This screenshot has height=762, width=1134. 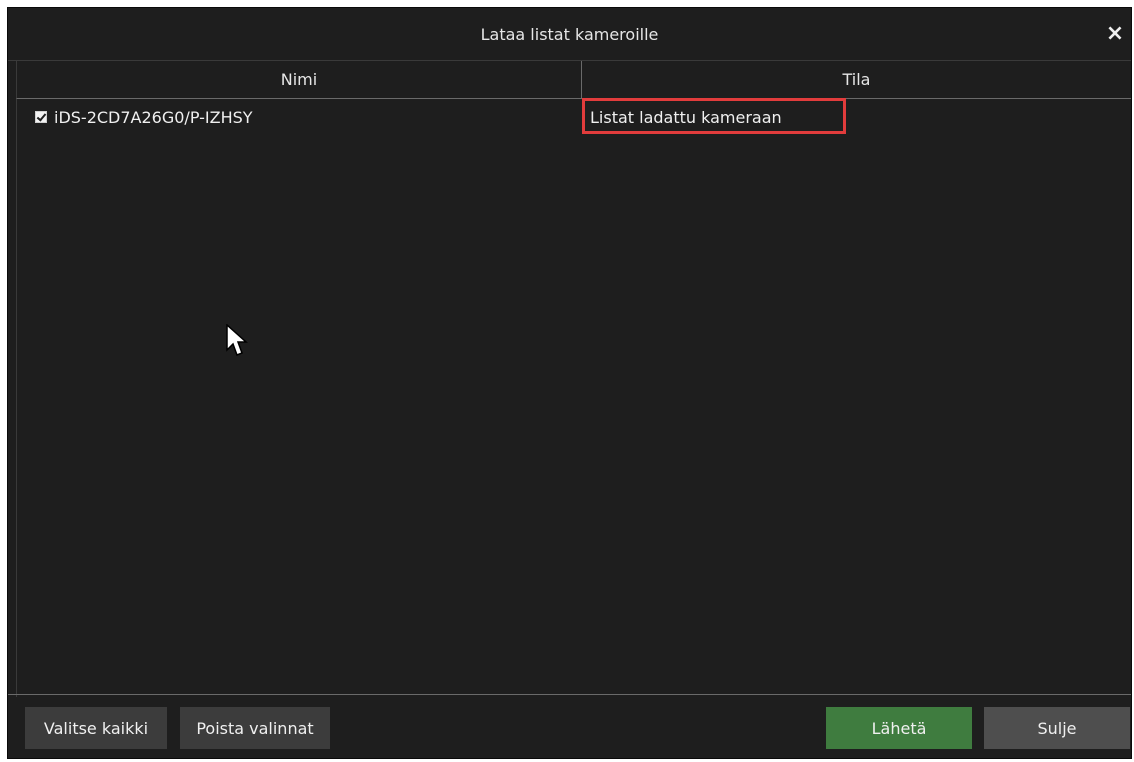 I want to click on table-header: Nimi Tila, so click(x=573, y=80).